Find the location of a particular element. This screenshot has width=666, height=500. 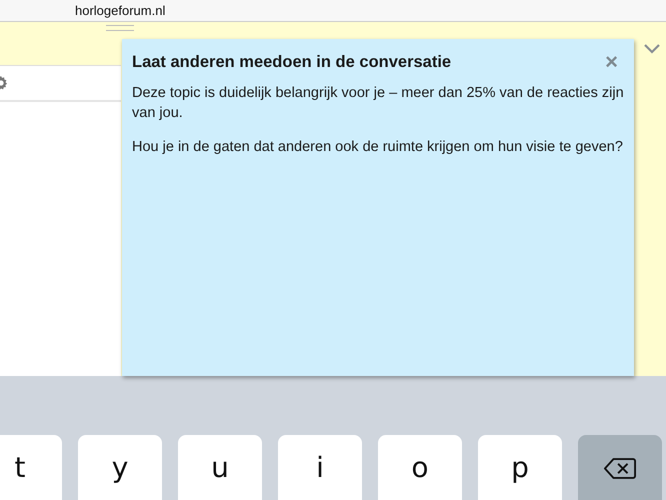

popup-paragraph: Hou je in de gaten dat anderen ook de ruimte krijgen om hun visie te geven? is located at coordinates (378, 147).